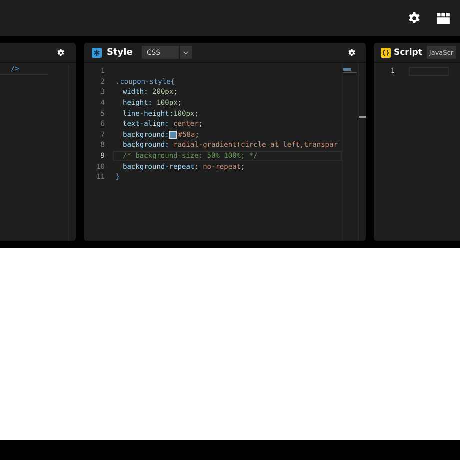 This screenshot has width=460, height=460. Describe the element at coordinates (386, 53) in the screenshot. I see `braces-icon` at that location.